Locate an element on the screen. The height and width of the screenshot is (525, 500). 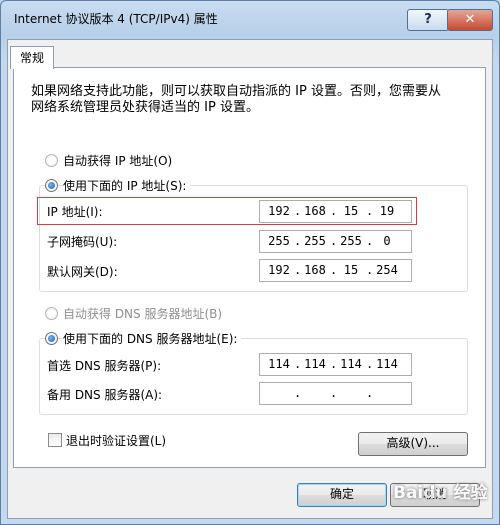
manual-ip-label: 使用下面的 IP 地址(S): is located at coordinates (127, 185).